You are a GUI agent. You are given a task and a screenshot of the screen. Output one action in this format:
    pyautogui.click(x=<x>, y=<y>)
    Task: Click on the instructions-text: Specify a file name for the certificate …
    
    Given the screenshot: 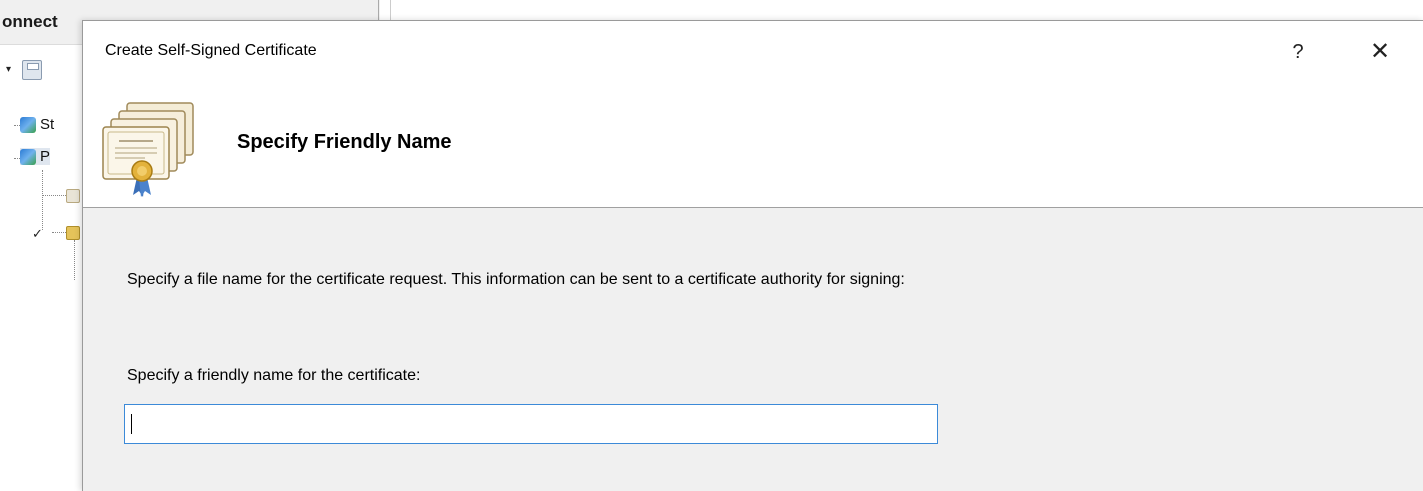 What is the action you would take?
    pyautogui.click(x=516, y=279)
    